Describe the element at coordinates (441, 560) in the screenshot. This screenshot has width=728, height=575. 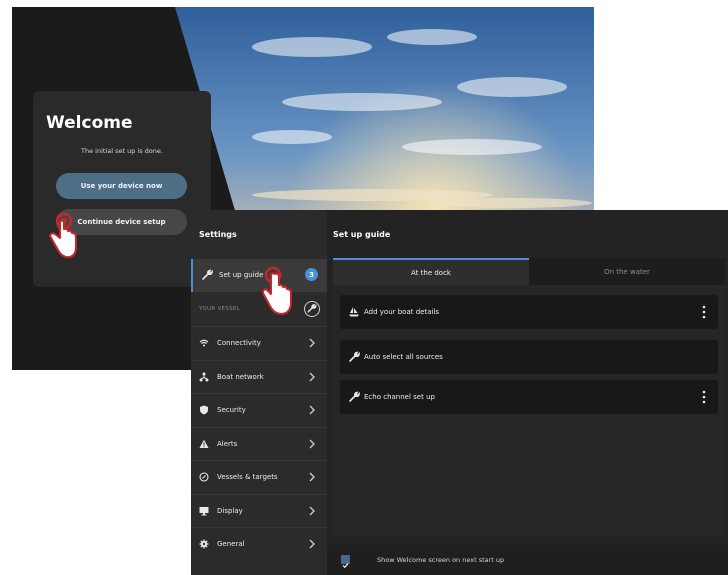
I see `show-welcome-label: Show Welcome screen on next start up` at that location.